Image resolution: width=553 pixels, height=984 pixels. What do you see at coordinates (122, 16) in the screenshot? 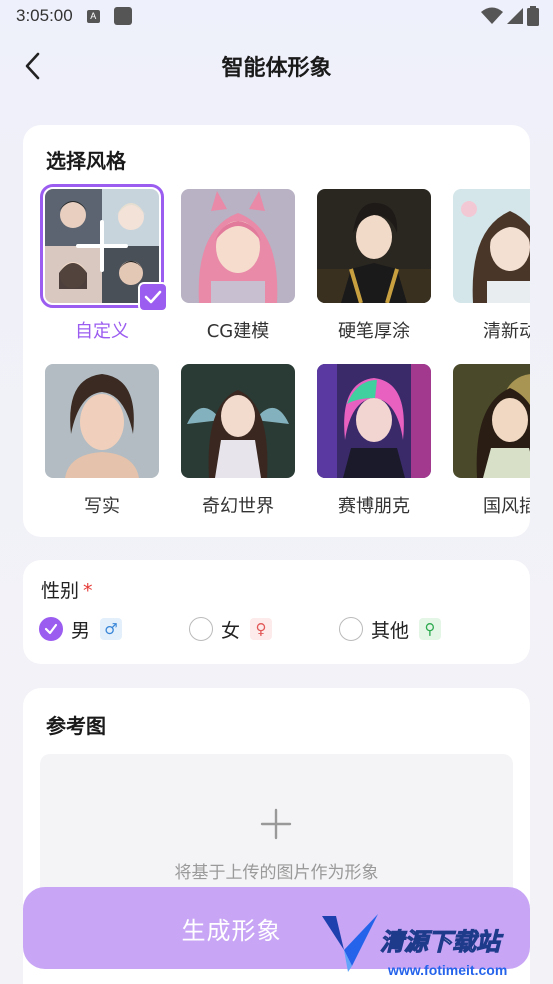
I see `app-notification-icon` at bounding box center [122, 16].